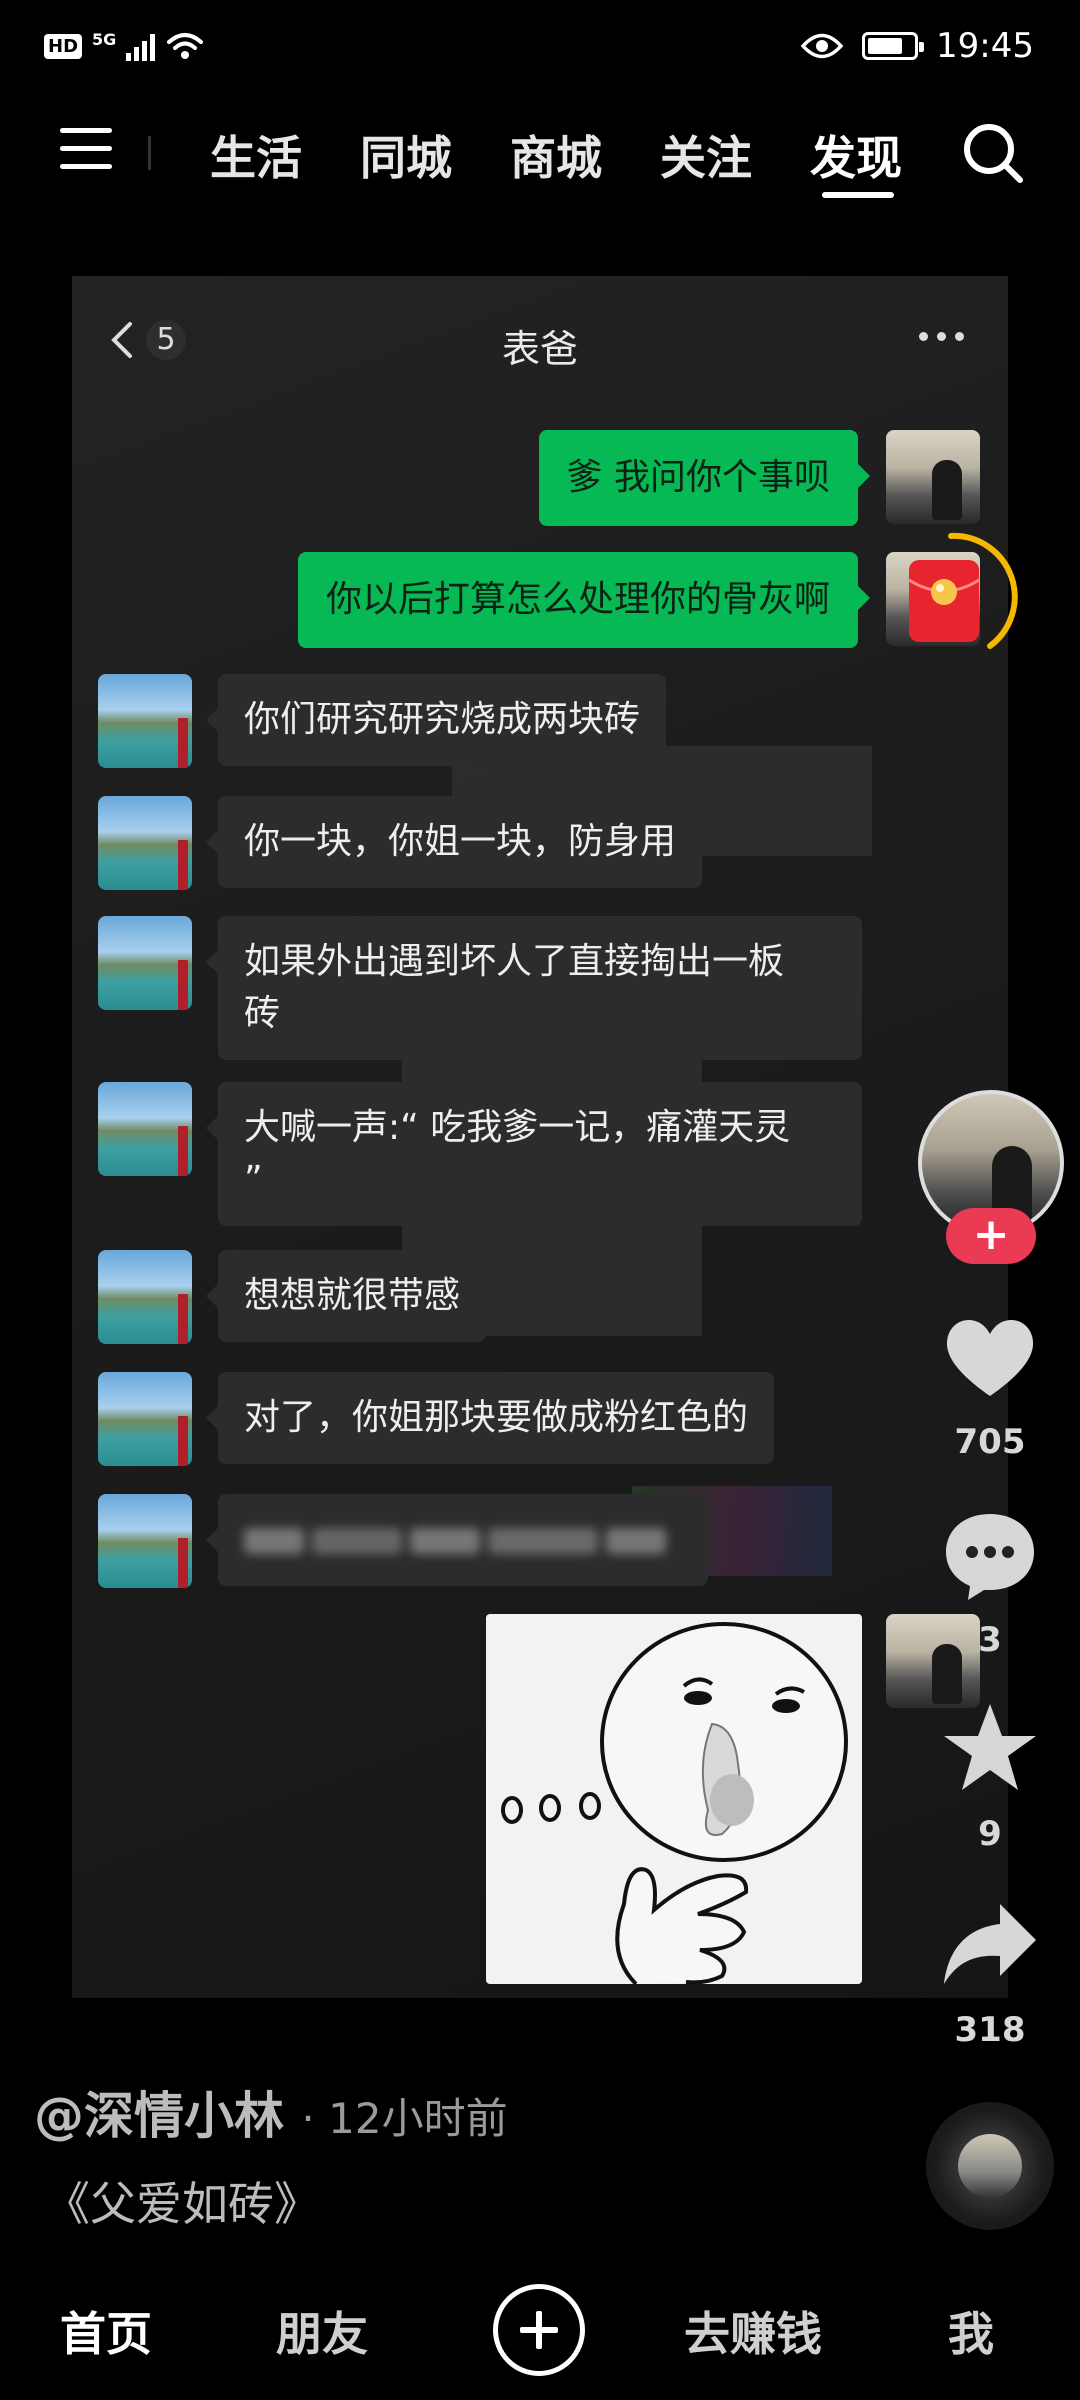 The image size is (1080, 2400). What do you see at coordinates (990, 1358) in the screenshot?
I see `heart-icon` at bounding box center [990, 1358].